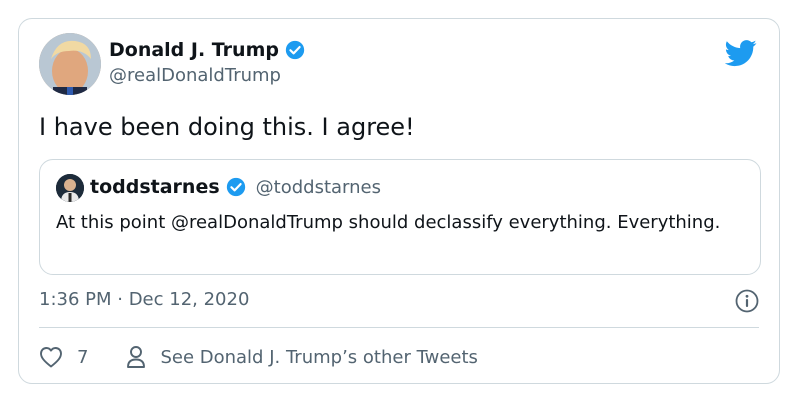 The height and width of the screenshot is (408, 799). I want to click on quoted-author-handle: @toddstarnes, so click(318, 187).